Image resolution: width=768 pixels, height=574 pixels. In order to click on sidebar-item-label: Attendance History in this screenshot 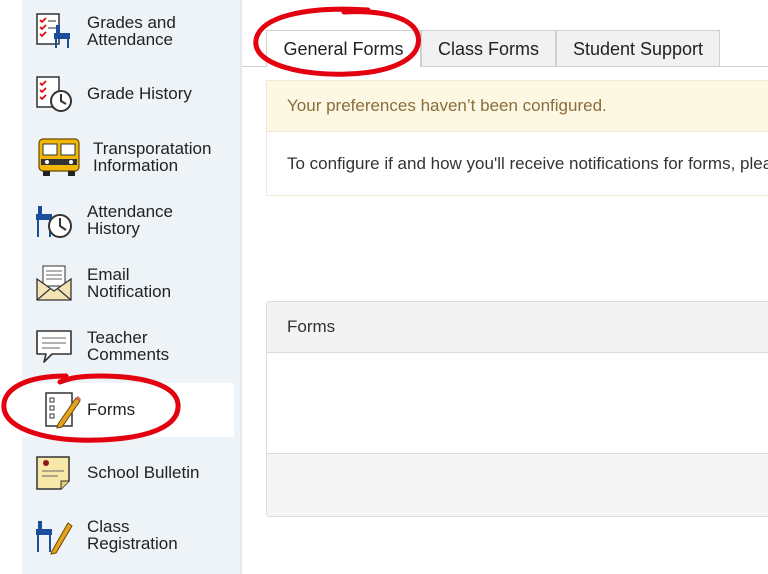, I will do `click(130, 220)`.